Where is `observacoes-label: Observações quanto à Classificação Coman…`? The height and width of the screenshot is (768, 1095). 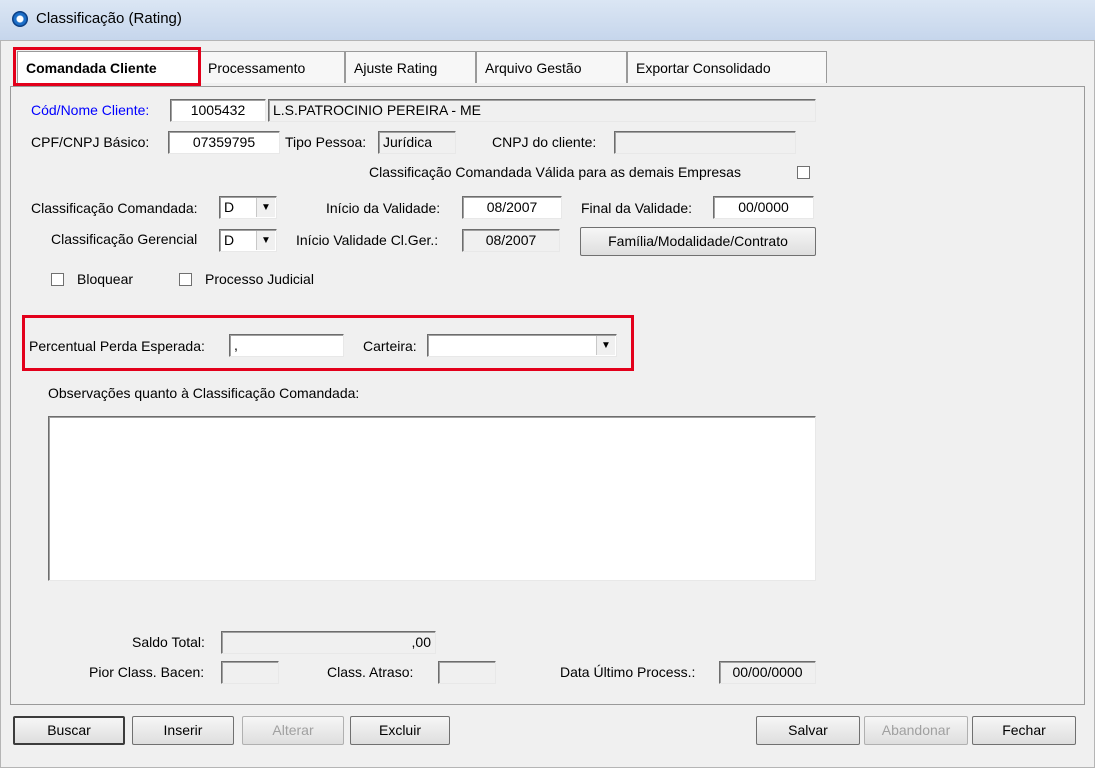 observacoes-label: Observações quanto à Classificação Coman… is located at coordinates (204, 393).